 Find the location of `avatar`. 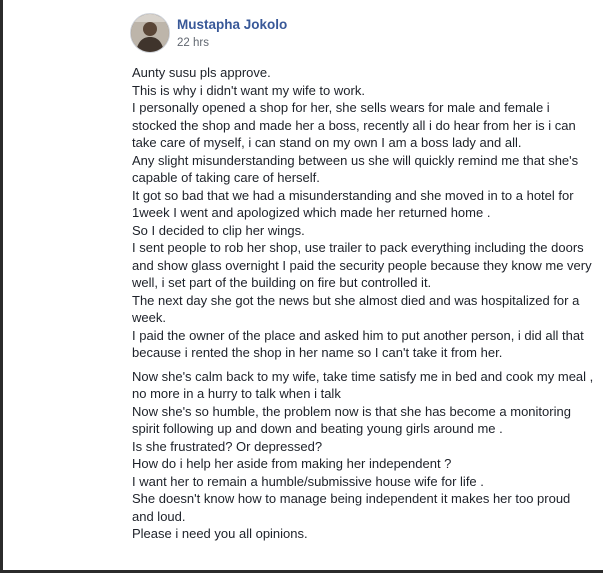

avatar is located at coordinates (150, 33).